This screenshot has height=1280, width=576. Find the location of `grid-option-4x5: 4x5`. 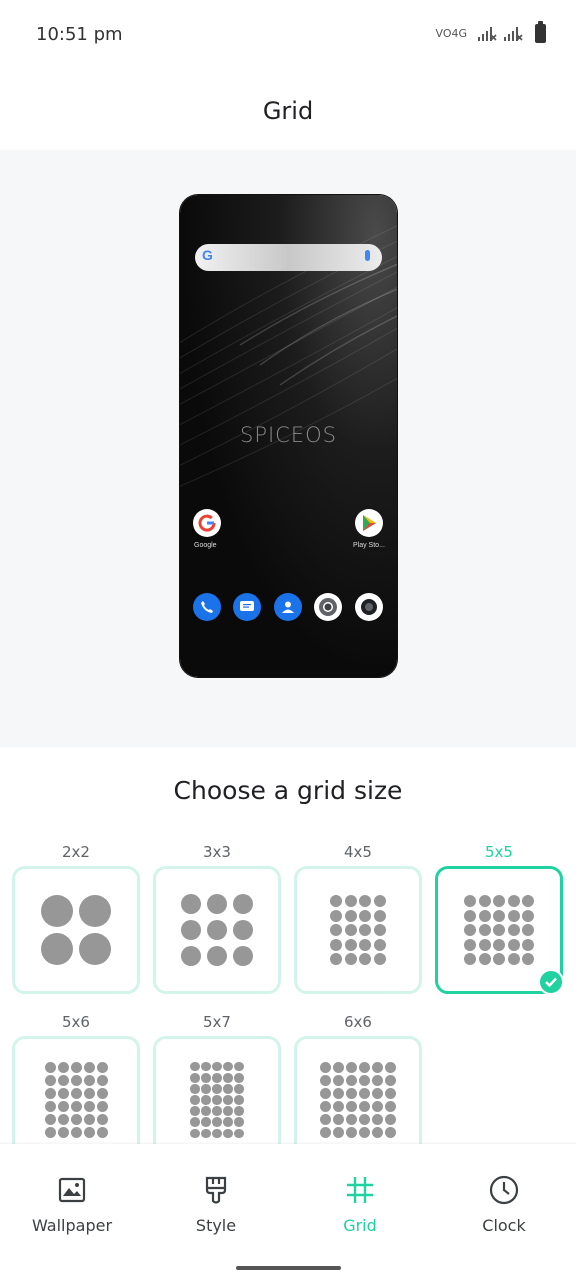

grid-option-4x5: 4x5 is located at coordinates (358, 918).